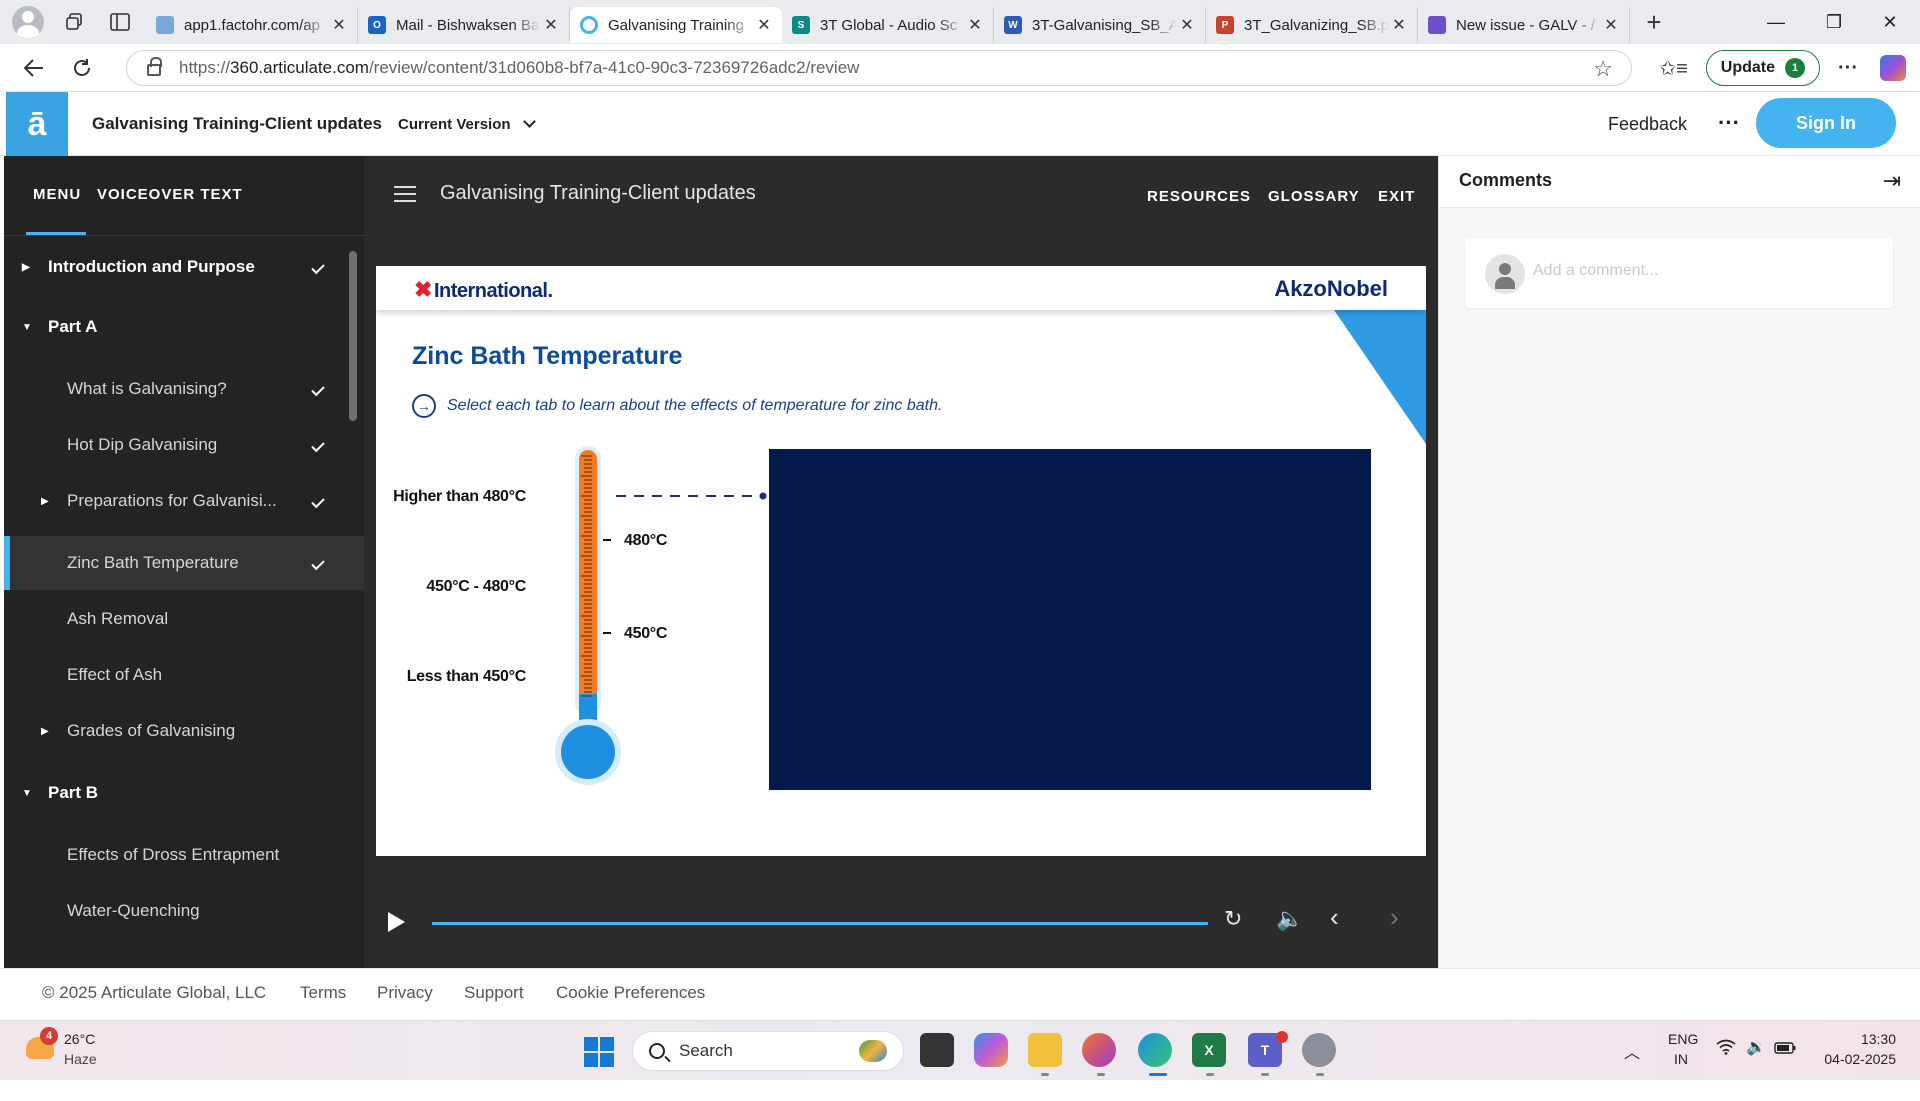 Image resolution: width=1920 pixels, height=1101 pixels. What do you see at coordinates (184, 327) in the screenshot?
I see `menu-item: ▼ Part A` at bounding box center [184, 327].